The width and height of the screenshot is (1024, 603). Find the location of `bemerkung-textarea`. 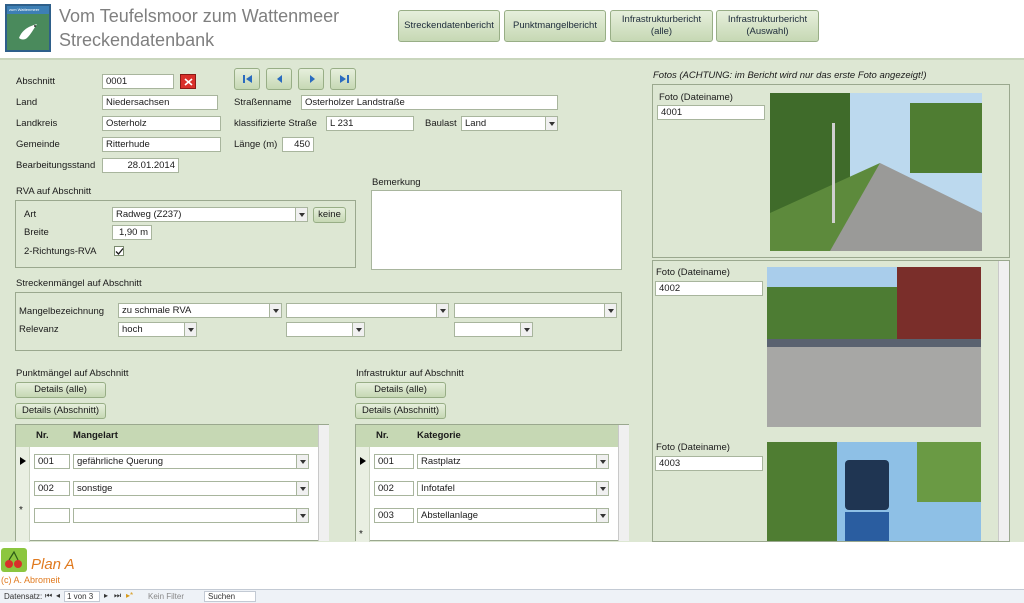

bemerkung-textarea is located at coordinates (496, 230).